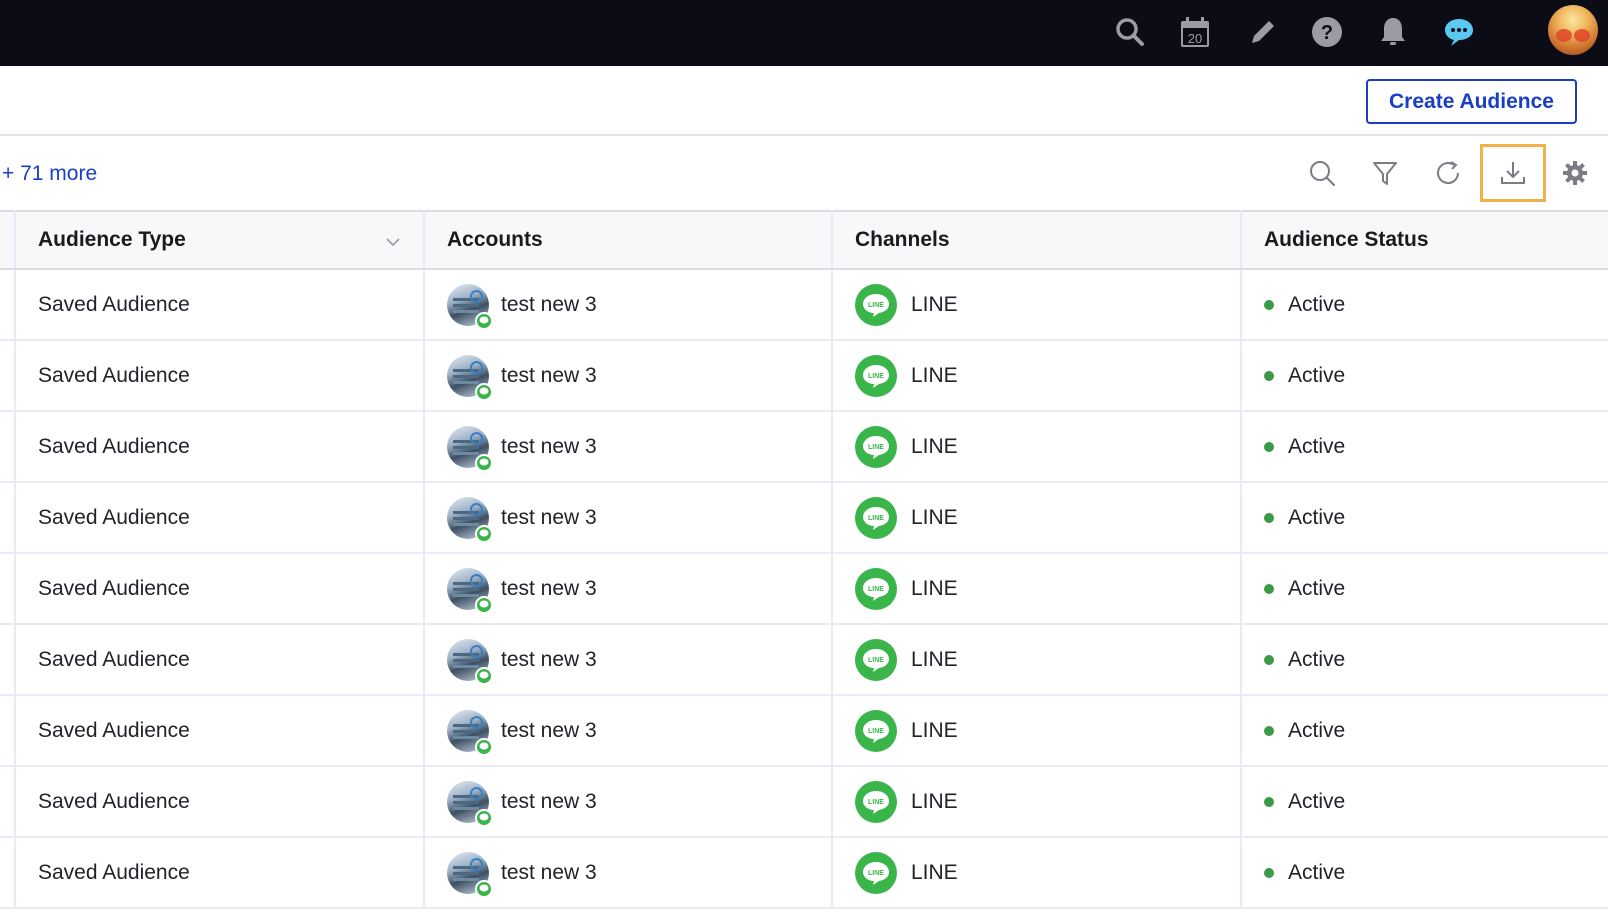 The width and height of the screenshot is (1608, 912). What do you see at coordinates (393, 244) in the screenshot?
I see `chevron-down-icon` at bounding box center [393, 244].